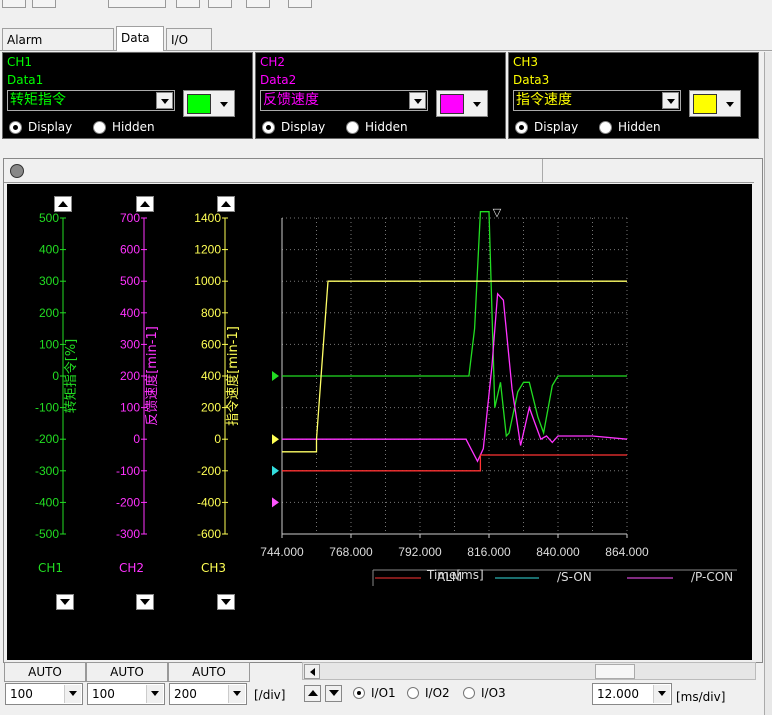  Describe the element at coordinates (768, 383) in the screenshot. I see `window-right-edge` at that location.